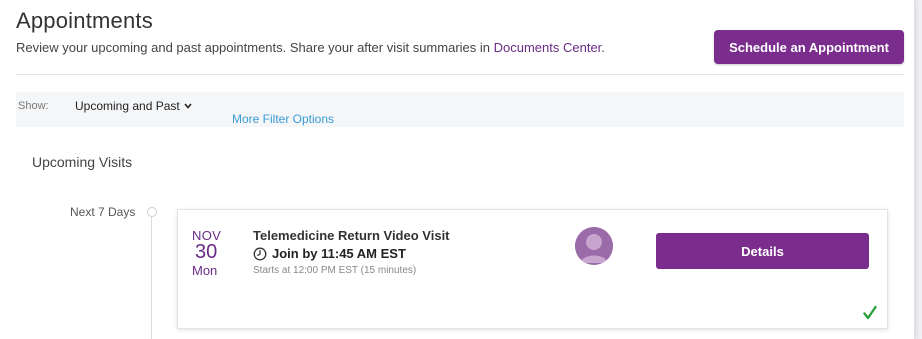 The image size is (922, 339). What do you see at coordinates (870, 315) in the screenshot?
I see `checkmark-icon` at bounding box center [870, 315].